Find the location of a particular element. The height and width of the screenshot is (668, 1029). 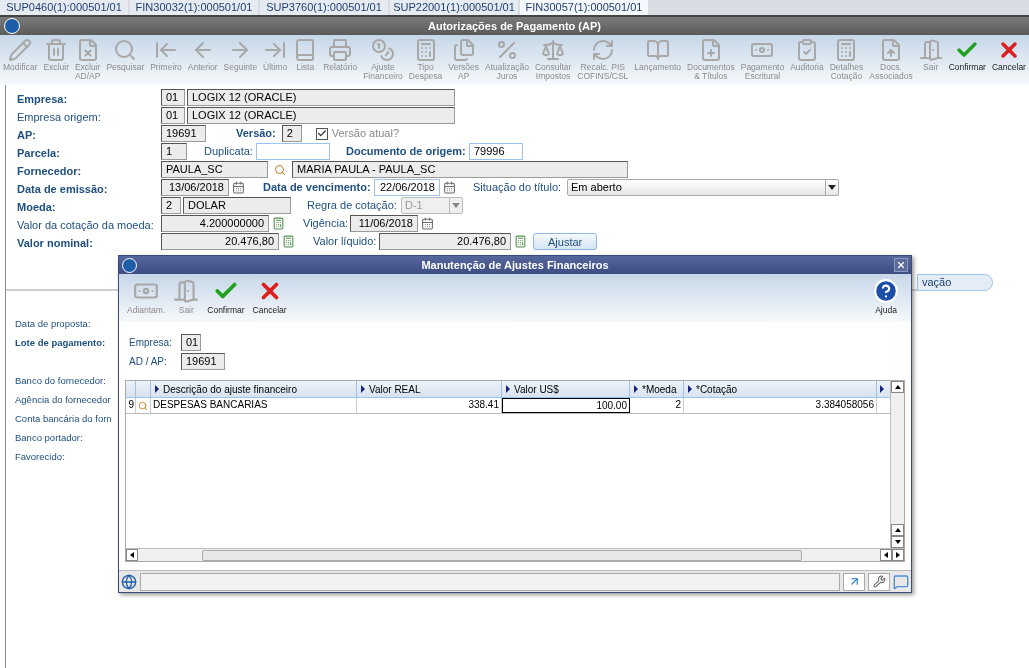

coins-icon is located at coordinates (382, 50).